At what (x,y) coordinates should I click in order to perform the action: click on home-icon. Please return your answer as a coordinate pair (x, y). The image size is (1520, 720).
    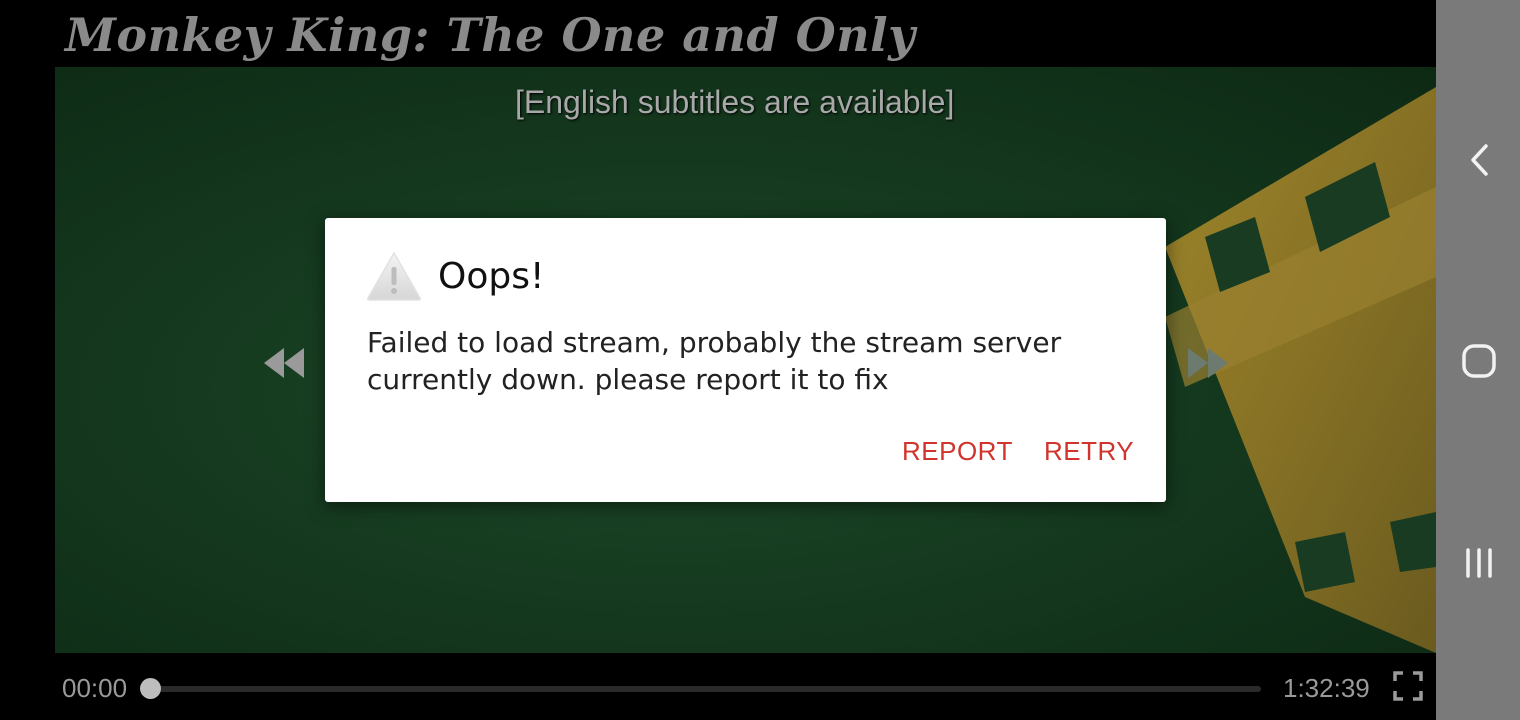
    Looking at the image, I should click on (1479, 361).